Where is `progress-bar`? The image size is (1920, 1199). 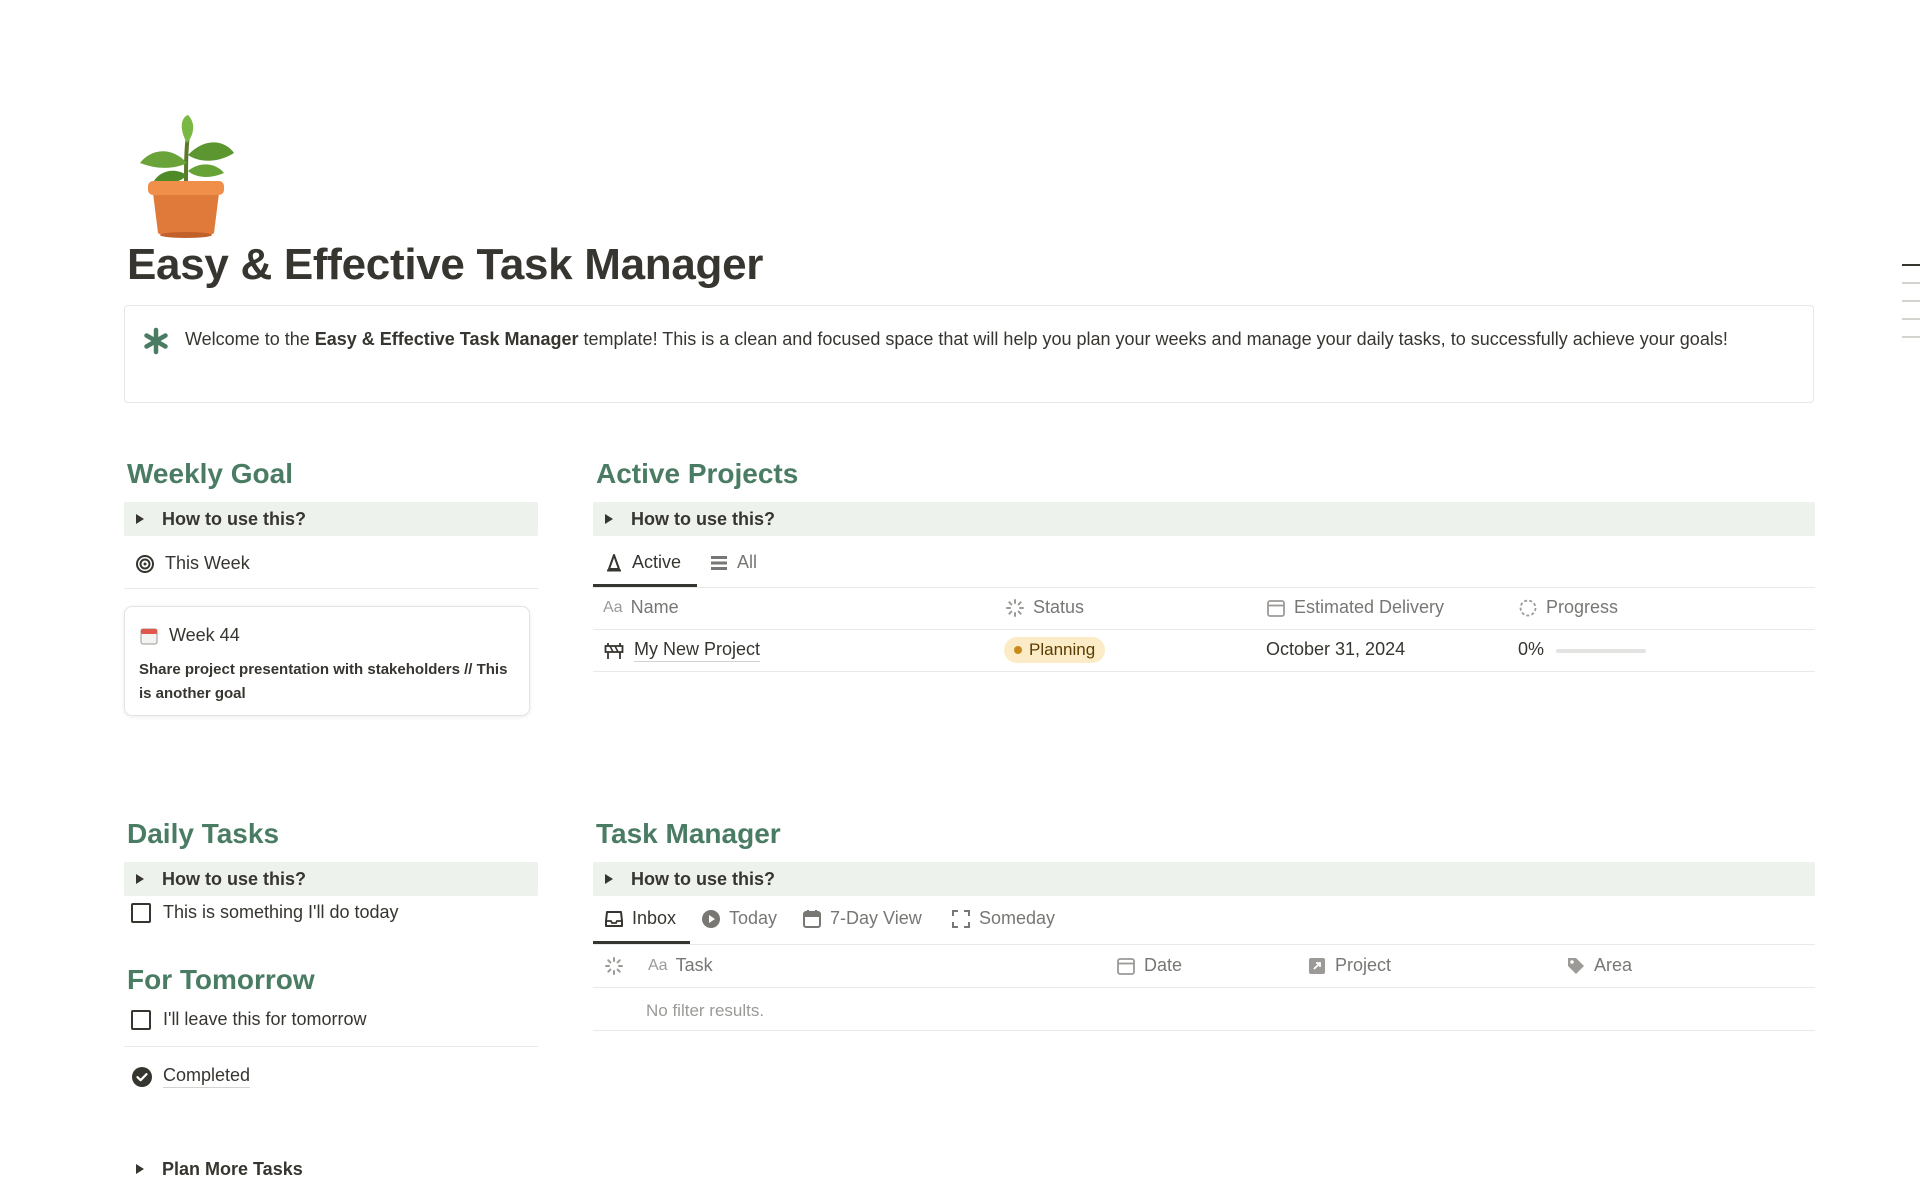
progress-bar is located at coordinates (1601, 651).